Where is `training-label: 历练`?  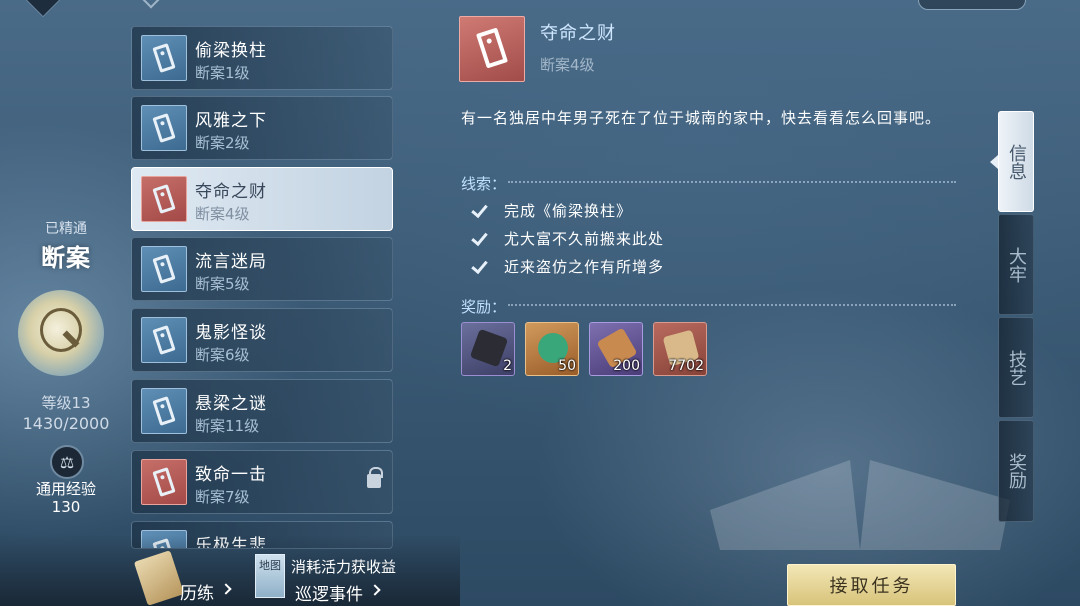
training-label: 历练 is located at coordinates (197, 594).